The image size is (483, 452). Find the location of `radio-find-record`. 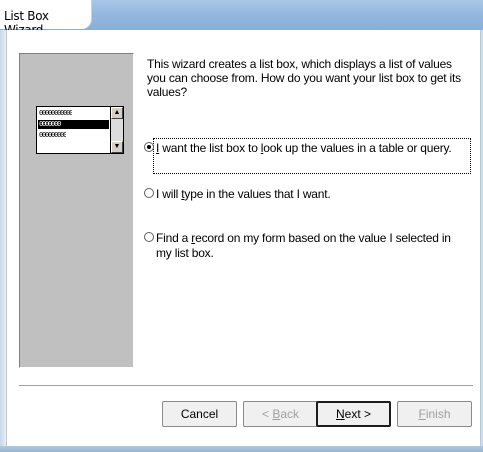

radio-find-record is located at coordinates (149, 237).